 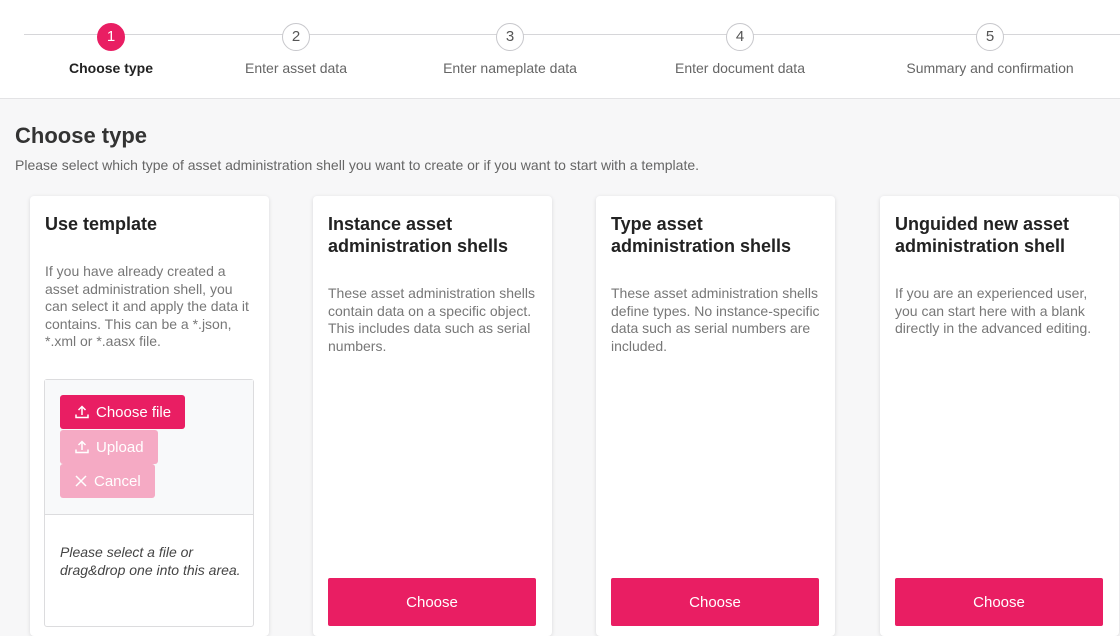 What do you see at coordinates (999, 602) in the screenshot?
I see `choose-unguided-button: Choose` at bounding box center [999, 602].